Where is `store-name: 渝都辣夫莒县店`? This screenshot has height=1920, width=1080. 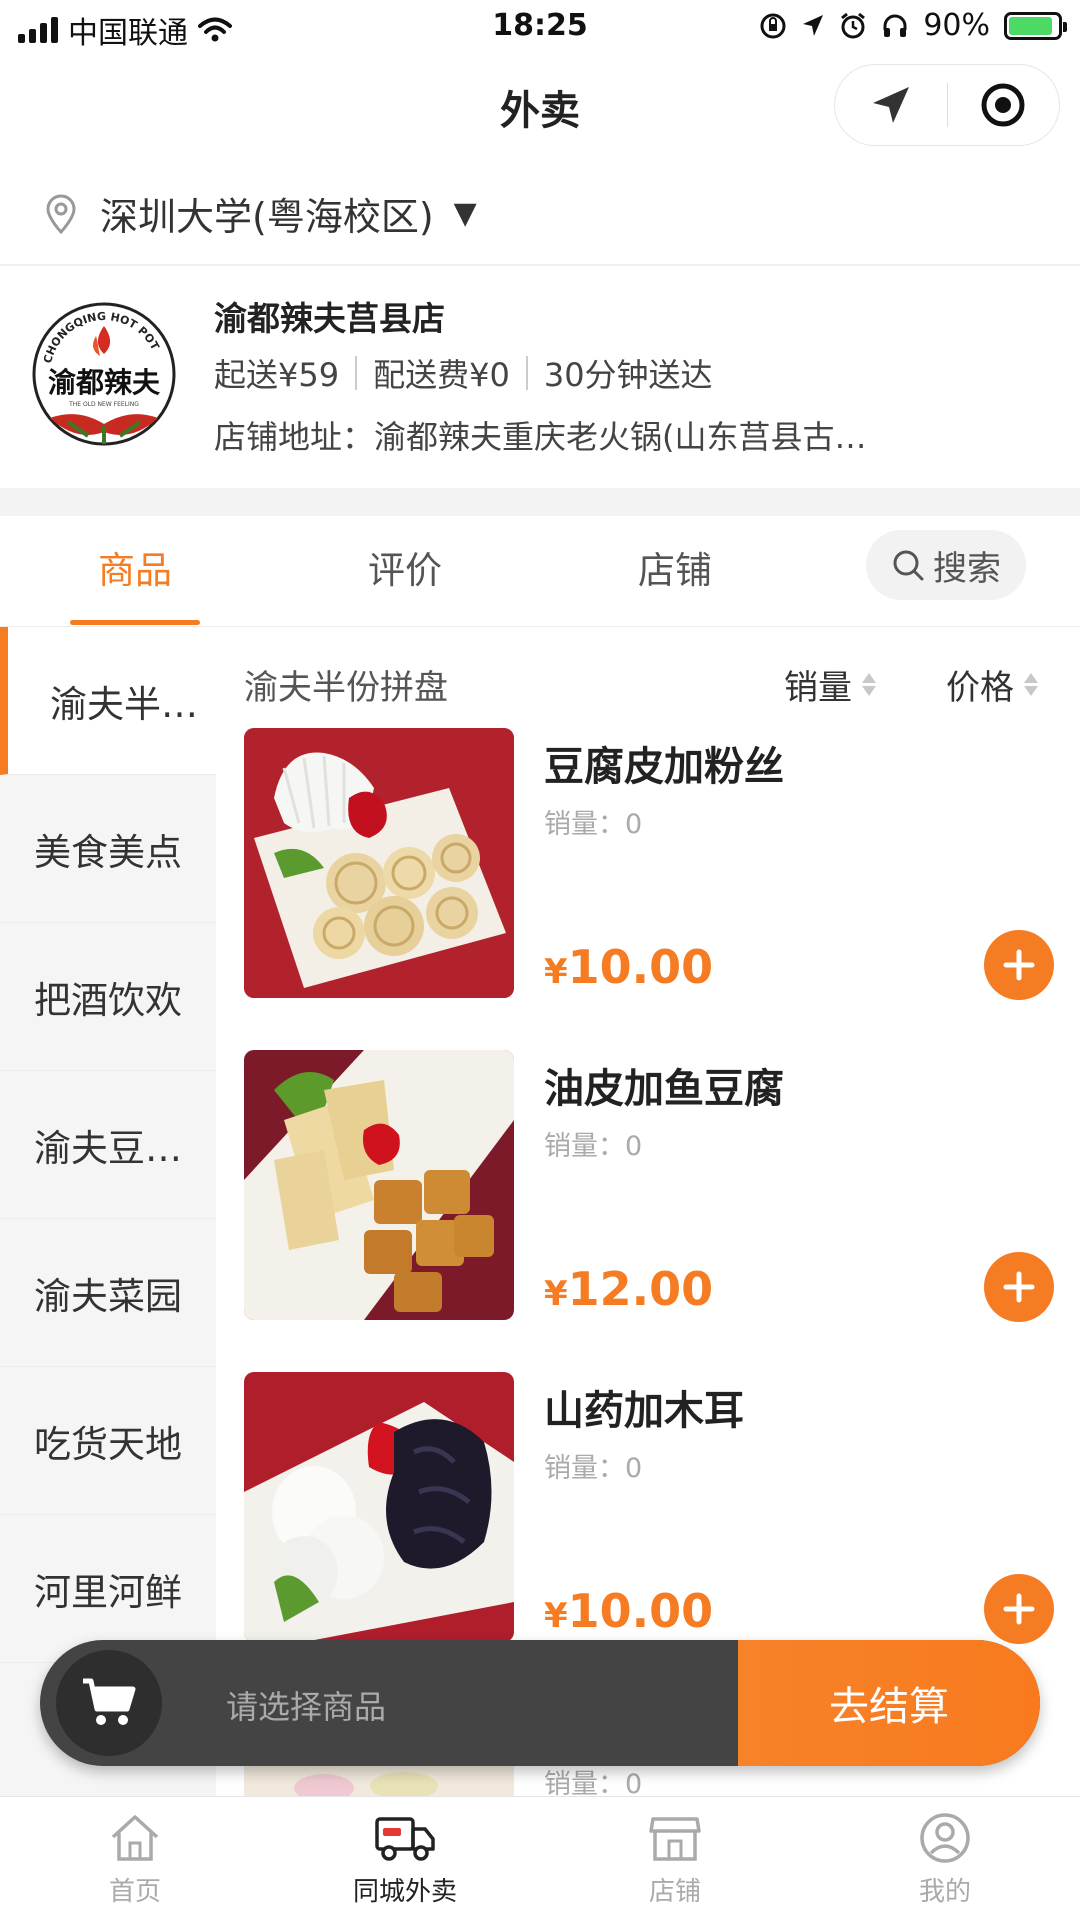
store-name: 渝都辣夫莒县店 is located at coordinates (329, 318).